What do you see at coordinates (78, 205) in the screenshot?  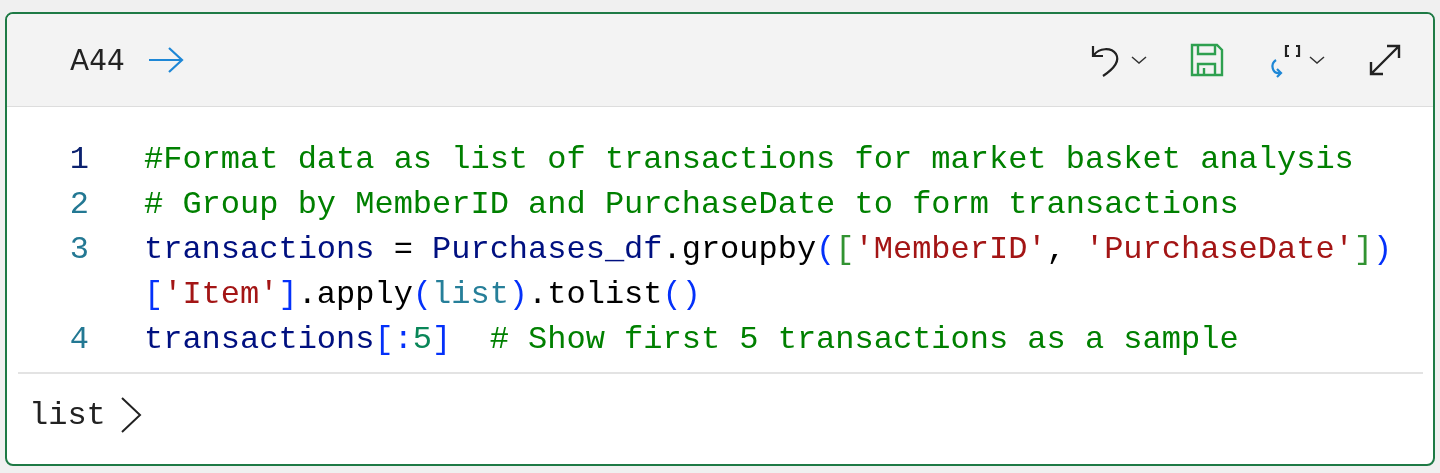 I see `line-number: 2` at bounding box center [78, 205].